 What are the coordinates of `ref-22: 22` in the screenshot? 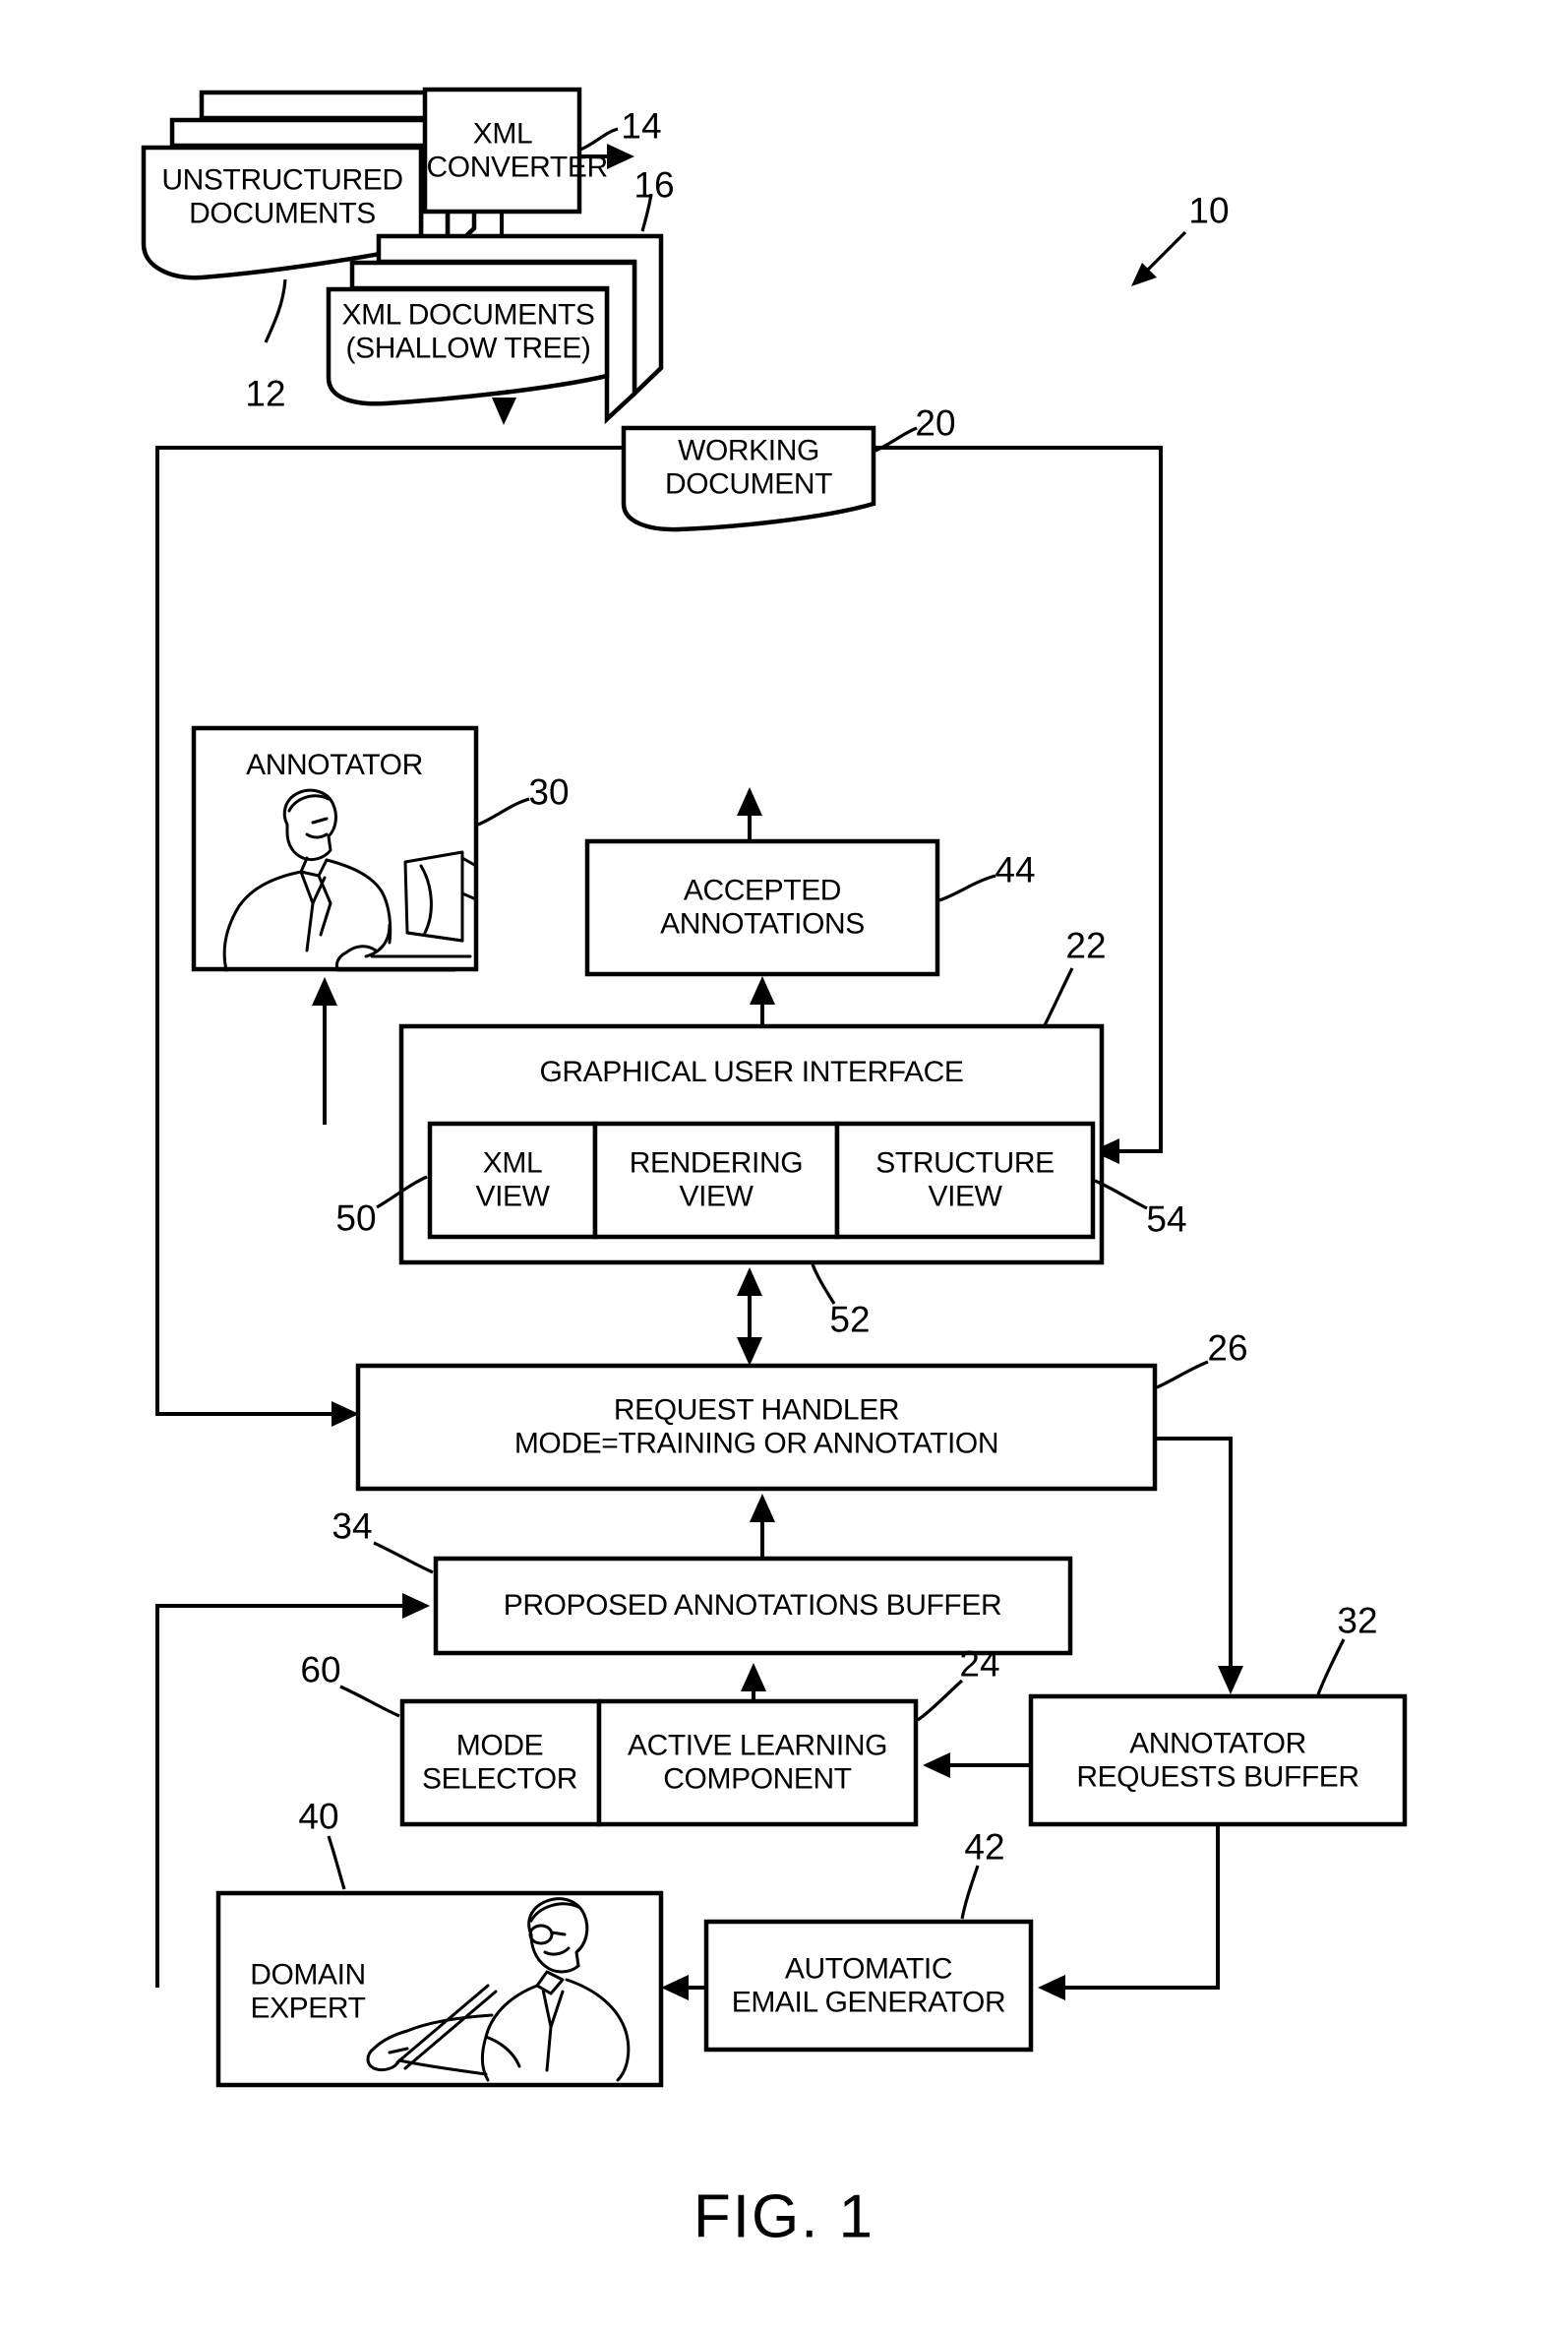 It's located at (1086, 945).